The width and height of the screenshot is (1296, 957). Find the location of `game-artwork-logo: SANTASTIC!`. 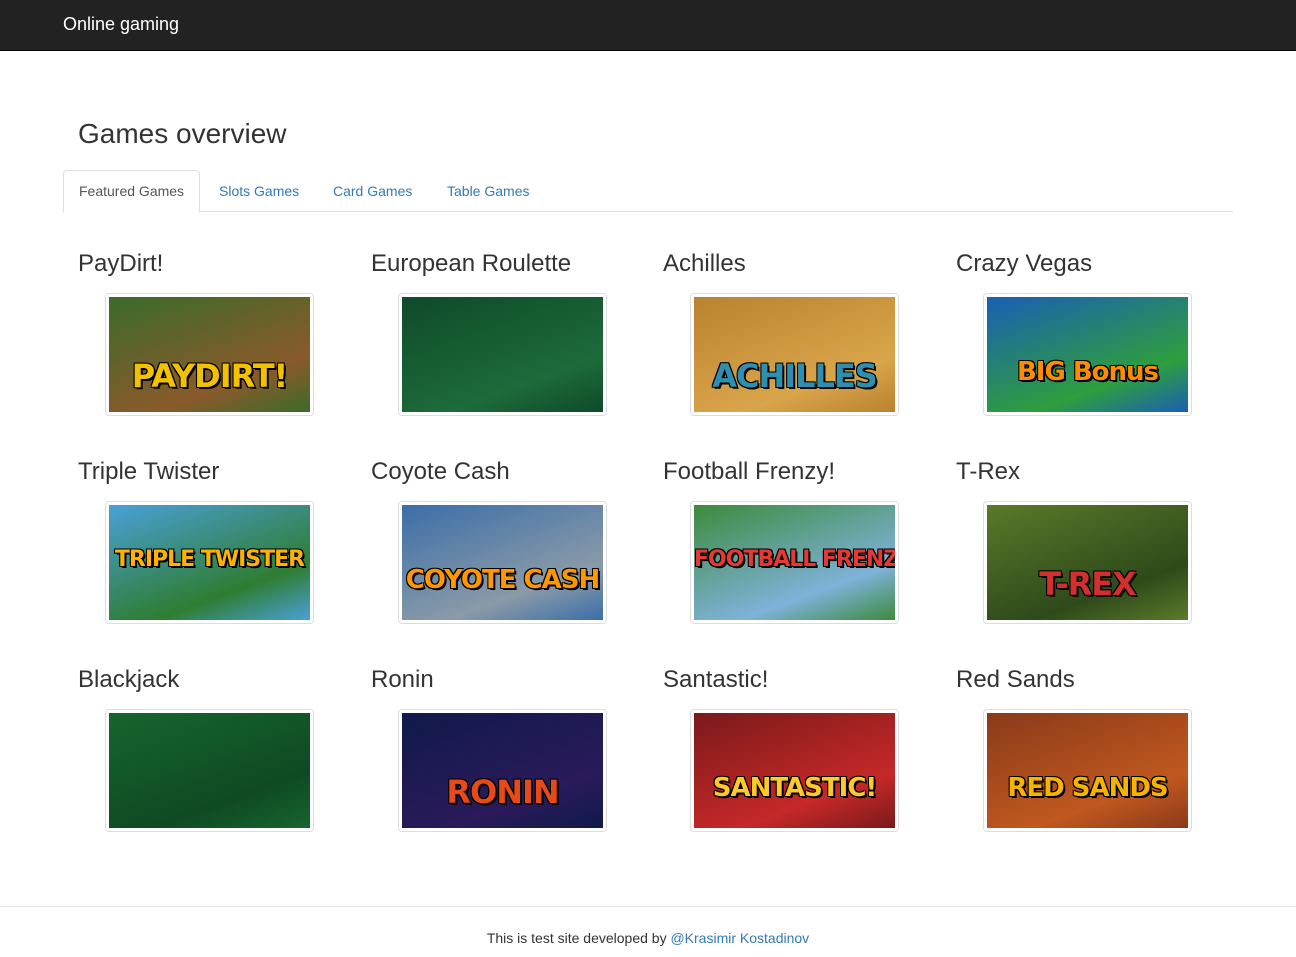

game-artwork-logo: SANTASTIC! is located at coordinates (795, 788).